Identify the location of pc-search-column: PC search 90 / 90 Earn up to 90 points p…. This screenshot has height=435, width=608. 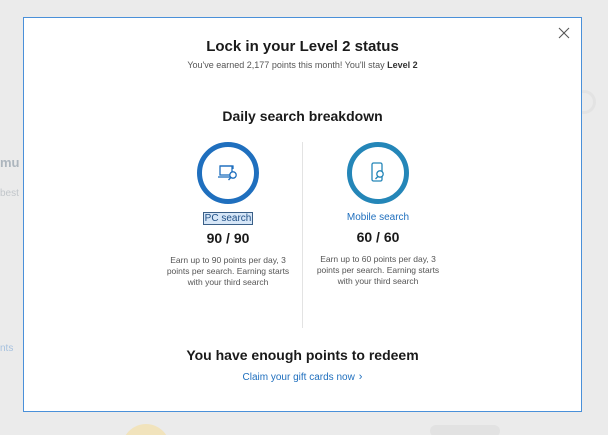
(228, 215).